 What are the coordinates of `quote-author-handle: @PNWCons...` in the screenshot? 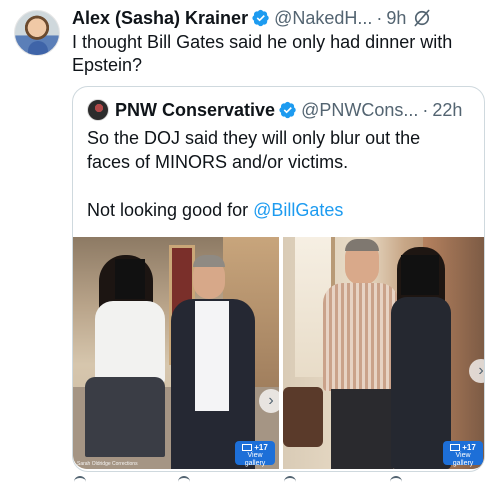 It's located at (359, 110).